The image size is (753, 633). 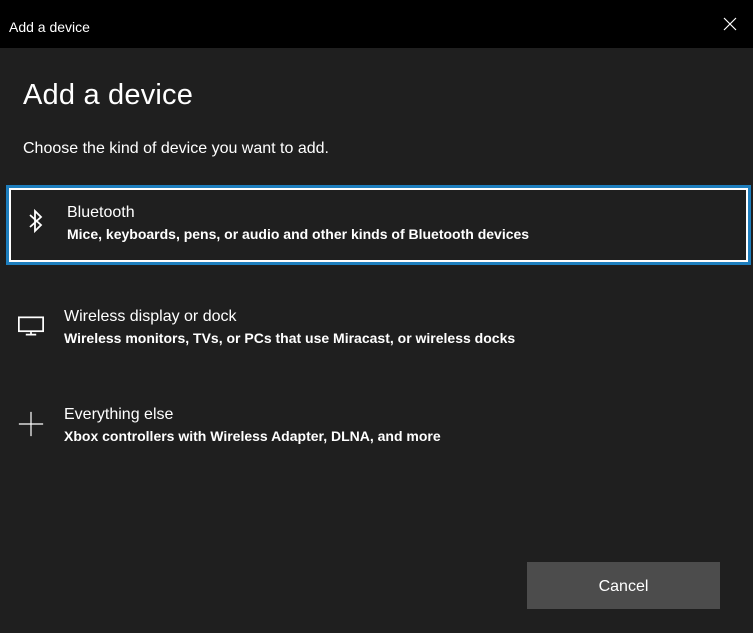 I want to click on wireless-display-title: Wireless display or dock, so click(x=150, y=316).